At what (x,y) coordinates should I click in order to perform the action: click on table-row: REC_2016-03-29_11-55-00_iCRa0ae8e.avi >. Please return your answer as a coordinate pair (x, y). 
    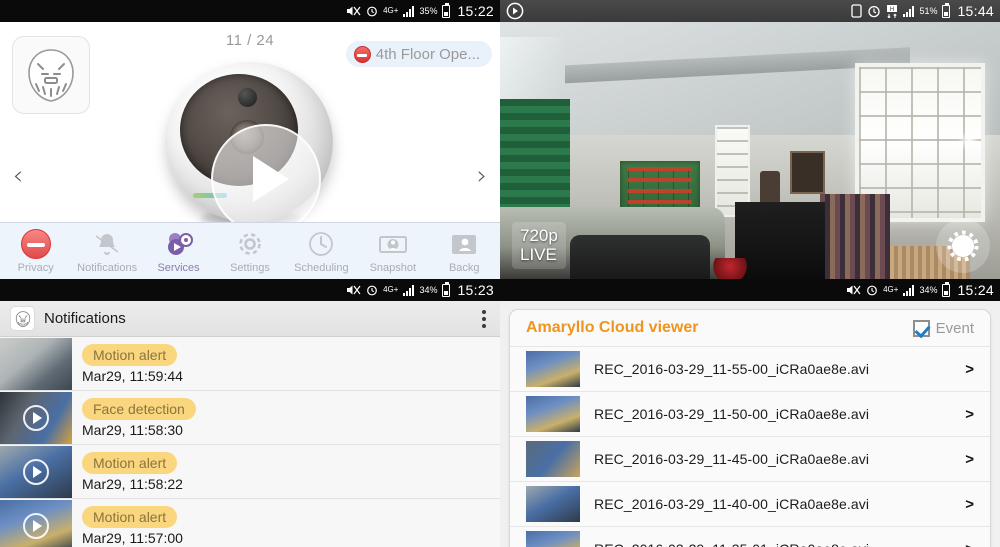
    Looking at the image, I should click on (750, 368).